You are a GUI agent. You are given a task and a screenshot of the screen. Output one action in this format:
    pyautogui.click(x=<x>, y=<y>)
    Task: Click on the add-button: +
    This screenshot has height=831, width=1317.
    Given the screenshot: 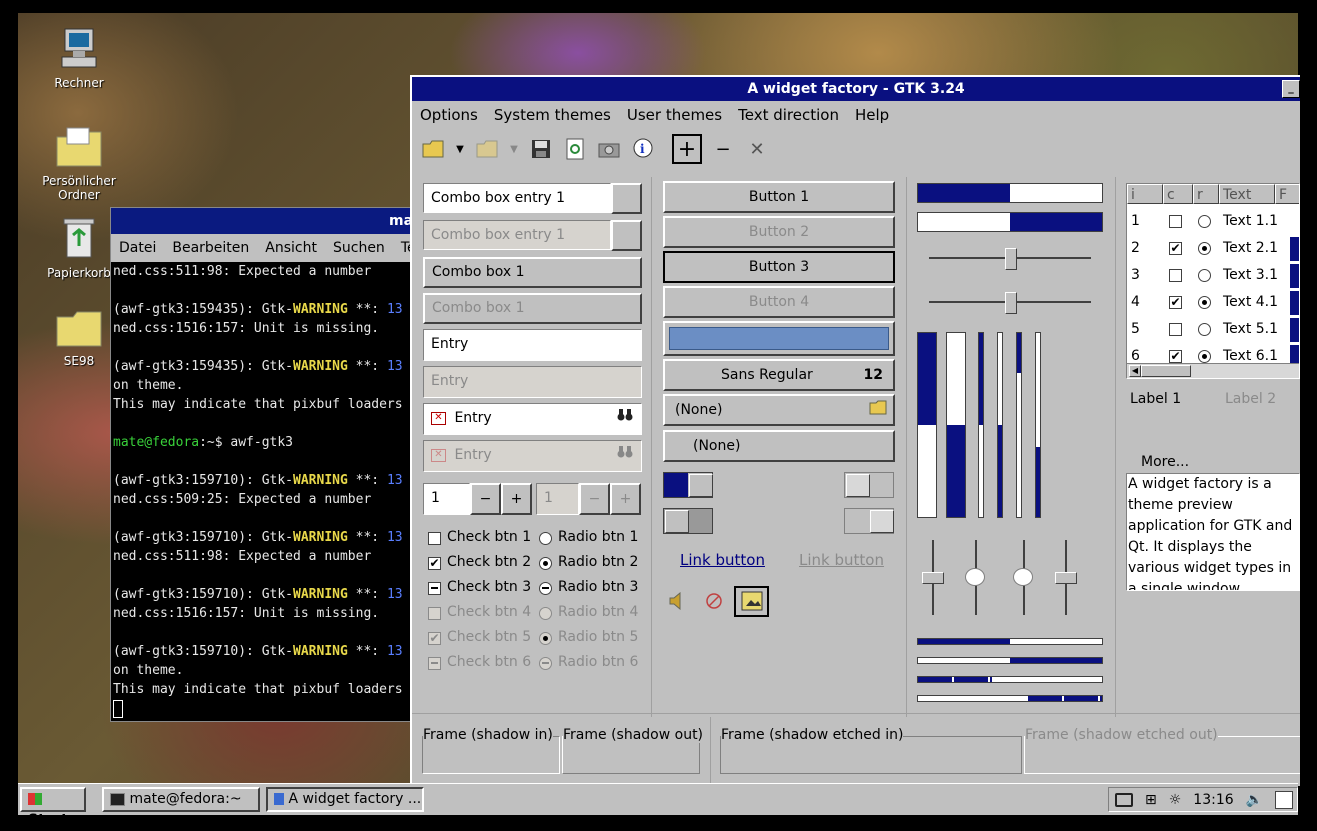 What is the action you would take?
    pyautogui.click(x=687, y=149)
    